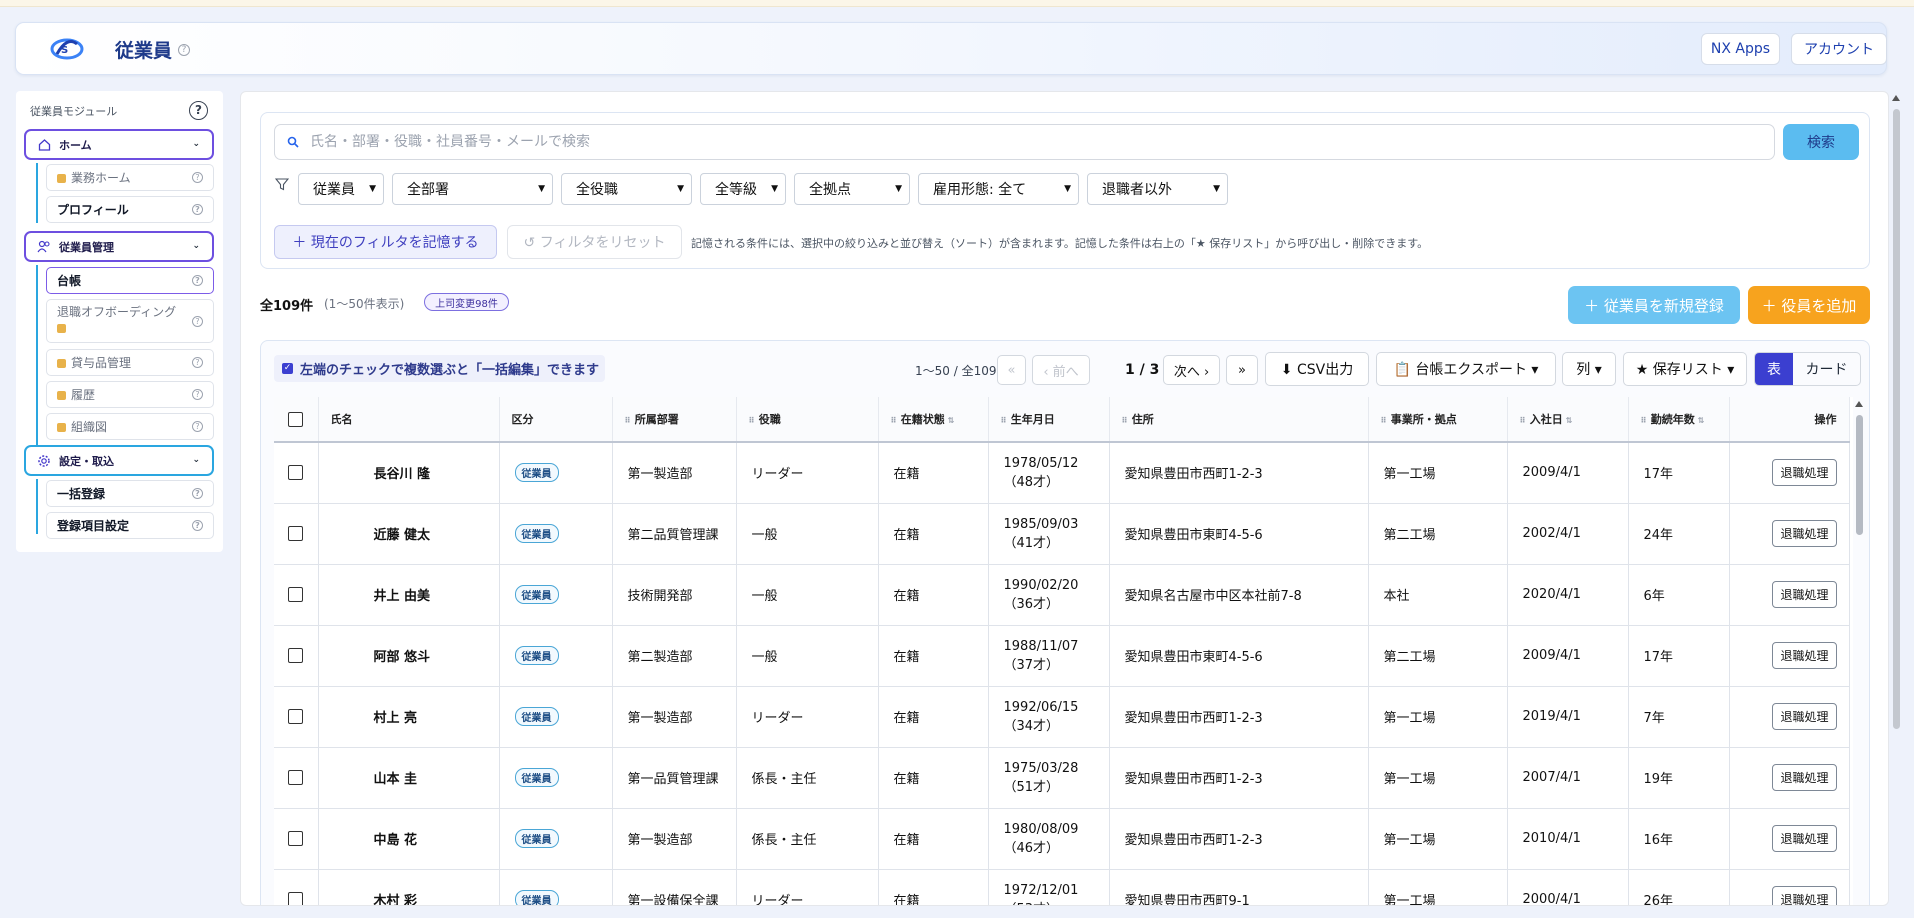 The width and height of the screenshot is (1914, 918). What do you see at coordinates (1679, 420) in the screenshot?
I see `header-tenure: ⠿ 勤続年数 ⇅` at bounding box center [1679, 420].